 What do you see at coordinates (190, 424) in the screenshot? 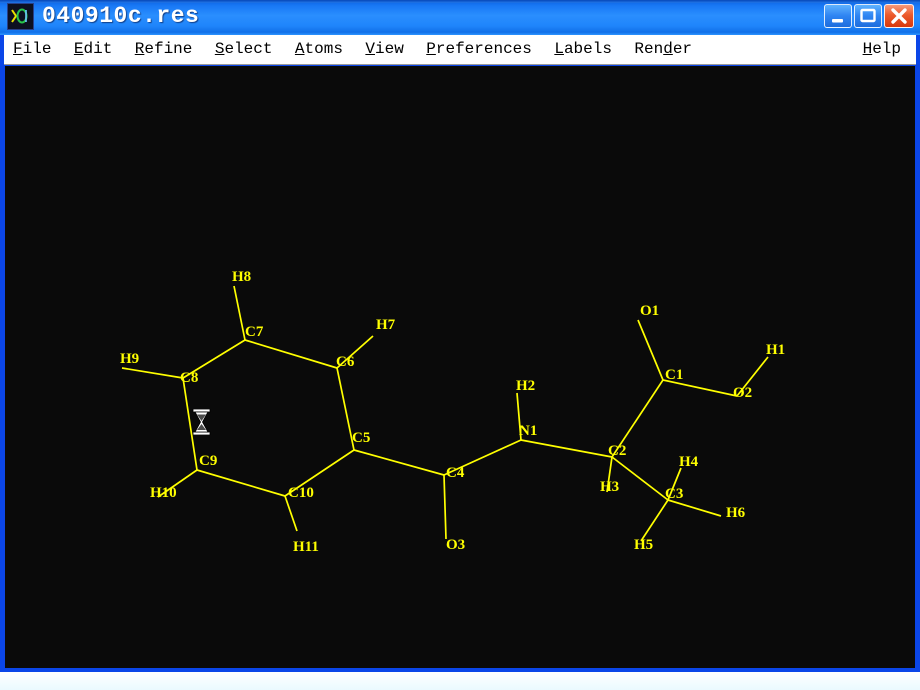
I see `bond-C8-C9` at bounding box center [190, 424].